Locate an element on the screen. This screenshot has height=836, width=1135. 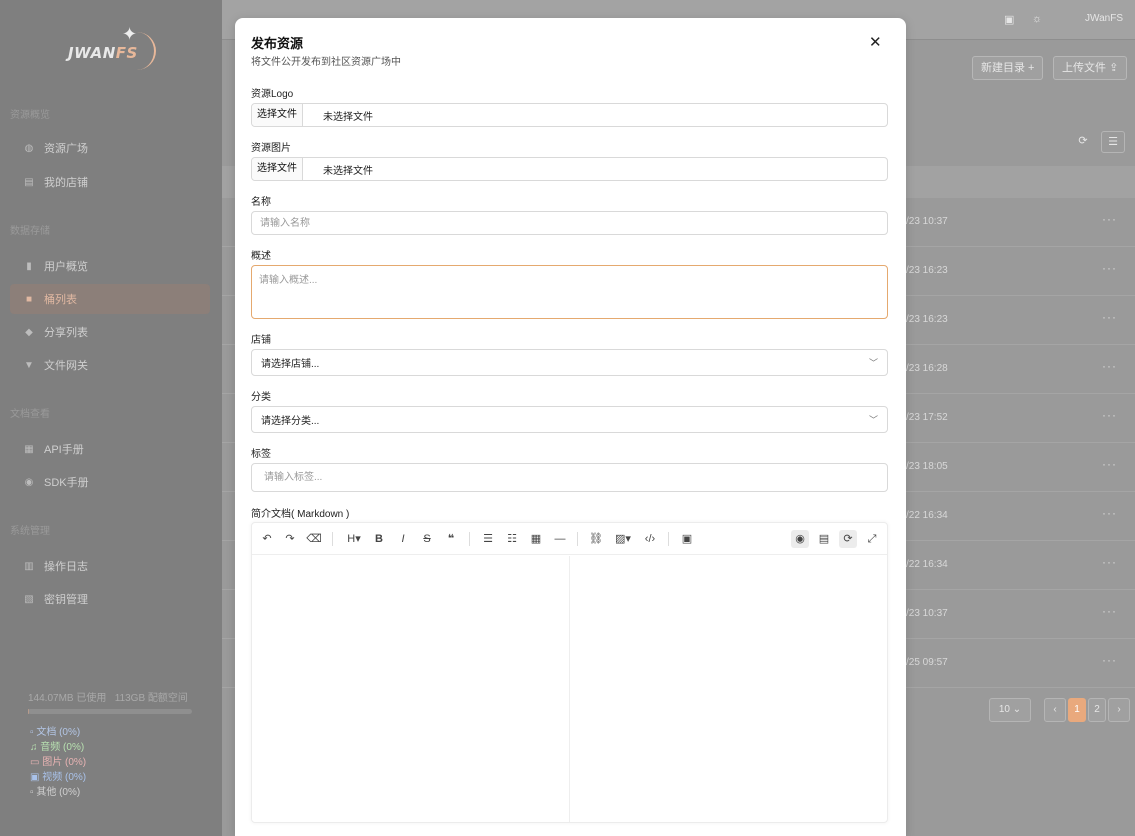
sidebar-item-share-list: ◆ 分享列表 is located at coordinates (110, 332).